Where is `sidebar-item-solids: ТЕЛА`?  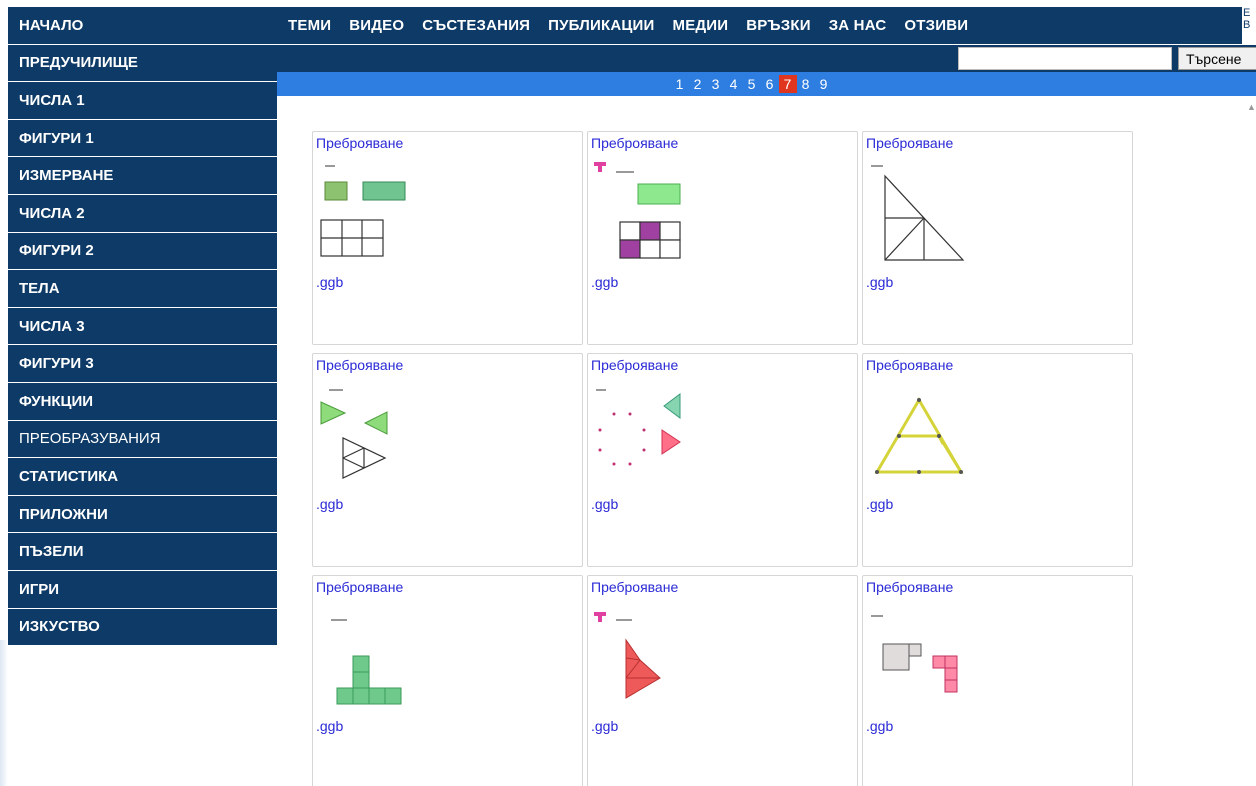 sidebar-item-solids: ТЕЛА is located at coordinates (142, 289).